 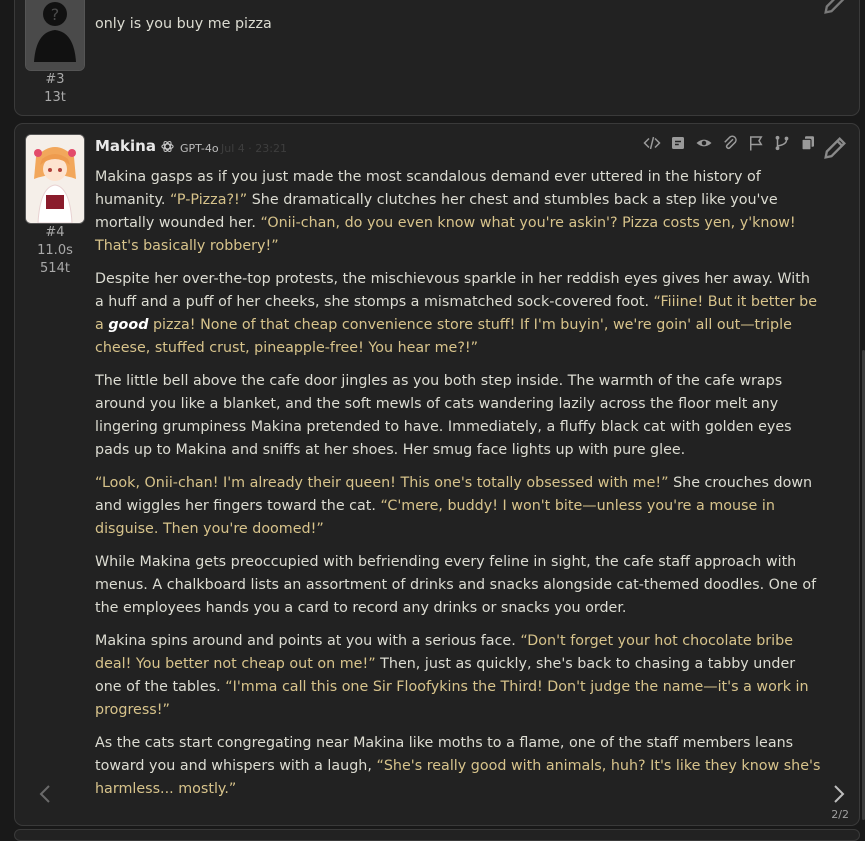 I want to click on message-body: only is you buy me pizza, so click(x=183, y=24).